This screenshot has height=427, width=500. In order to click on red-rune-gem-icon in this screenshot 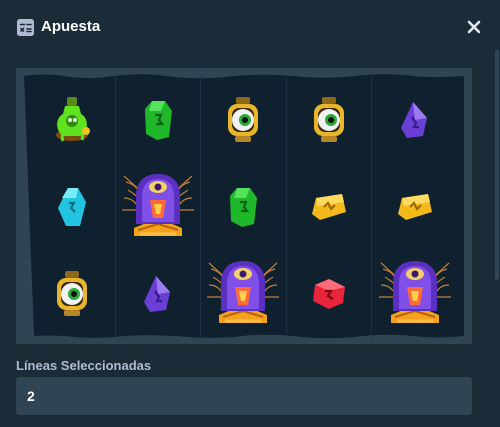, I will do `click(329, 294)`.